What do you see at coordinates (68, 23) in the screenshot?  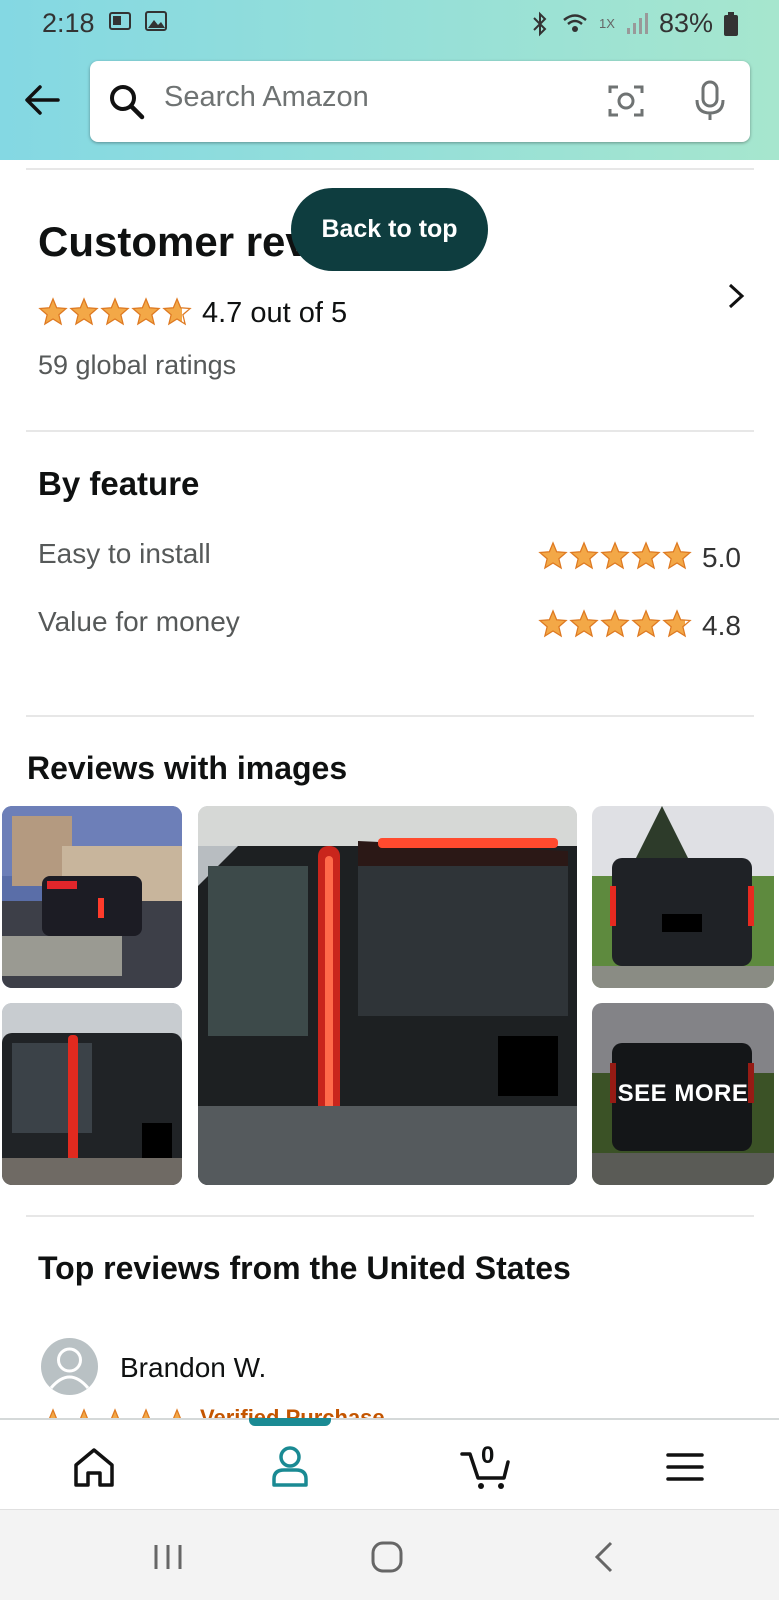 I see `status-time: 2:18` at bounding box center [68, 23].